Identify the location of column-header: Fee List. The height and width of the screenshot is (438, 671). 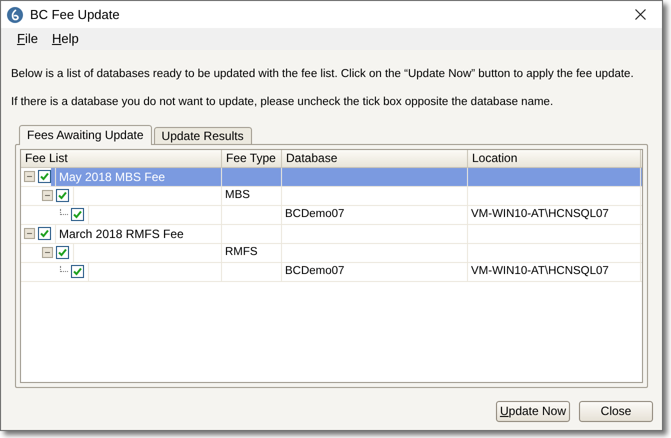
(121, 158).